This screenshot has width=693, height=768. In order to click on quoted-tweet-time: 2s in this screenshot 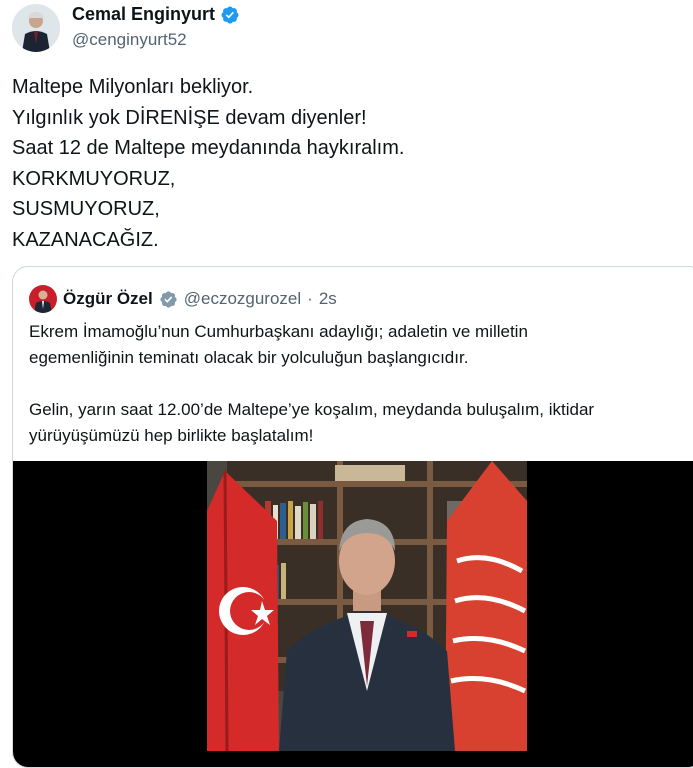, I will do `click(328, 299)`.